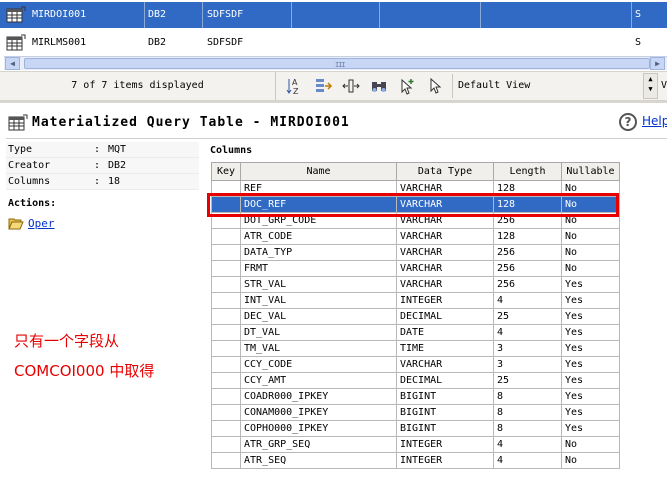 The image size is (667, 483). Describe the element at coordinates (296, 91) in the screenshot. I see `svg-text: Z` at that location.